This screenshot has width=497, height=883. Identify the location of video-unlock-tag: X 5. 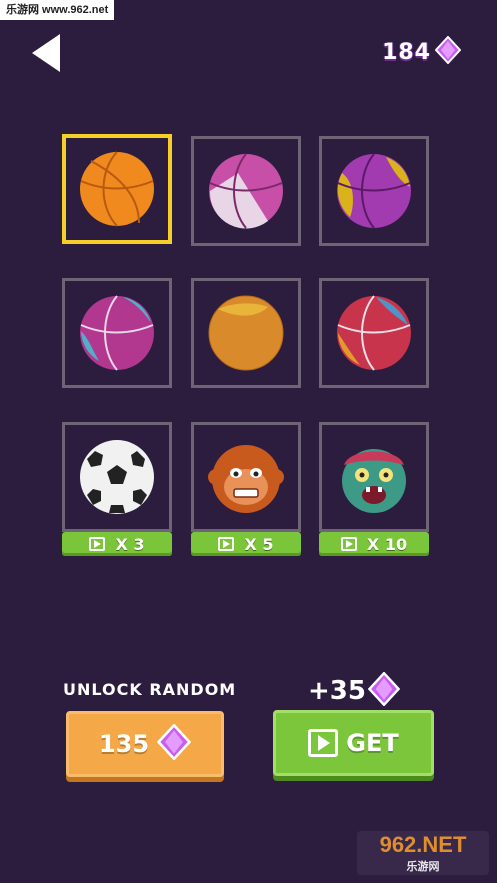
(246, 544).